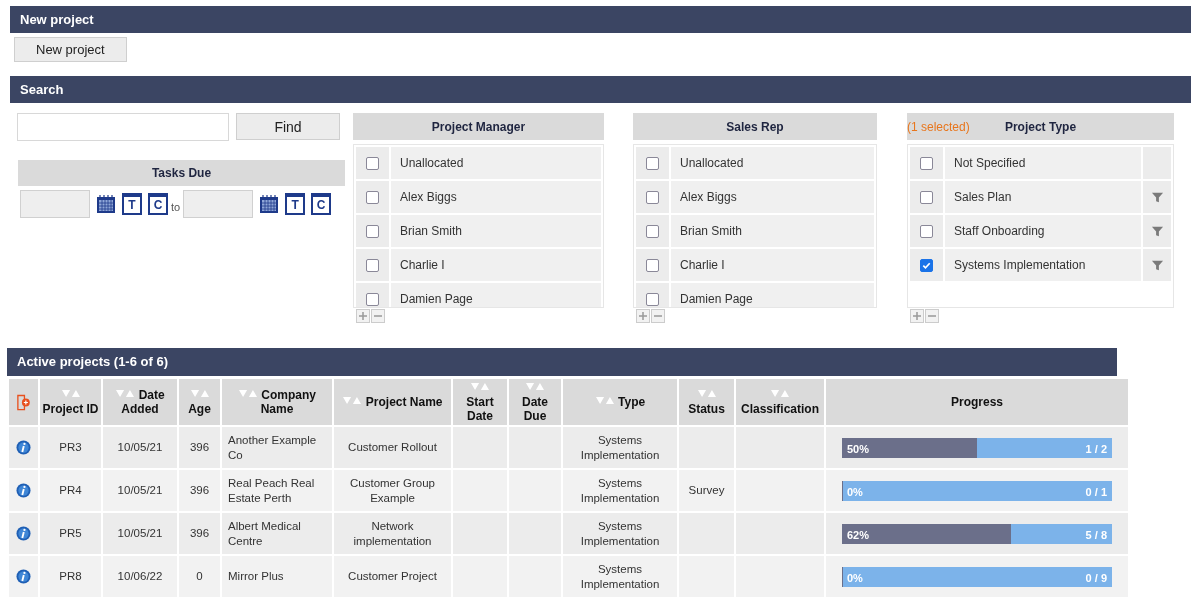  Describe the element at coordinates (288, 126) in the screenshot. I see `find-button: Find` at that location.